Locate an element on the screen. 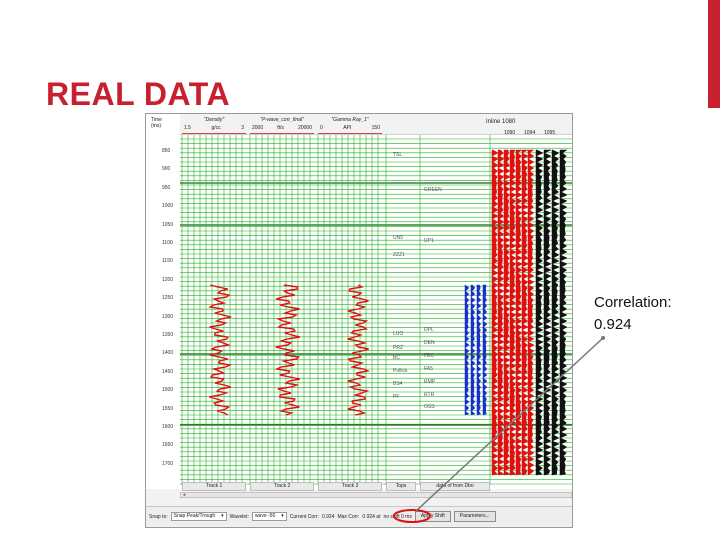 Image resolution: width=720 pixels, height=540 pixels. time-tick-label: 1650 is located at coordinates (168, 445).